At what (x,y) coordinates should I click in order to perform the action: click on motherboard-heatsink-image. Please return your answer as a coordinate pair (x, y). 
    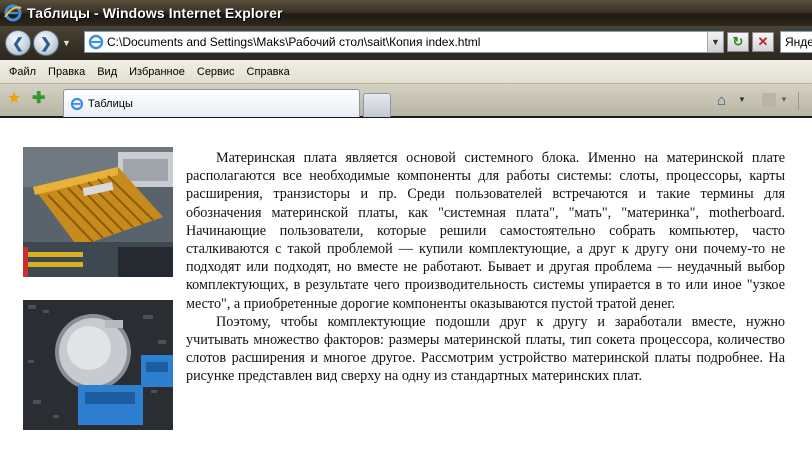
    Looking at the image, I should click on (98, 212).